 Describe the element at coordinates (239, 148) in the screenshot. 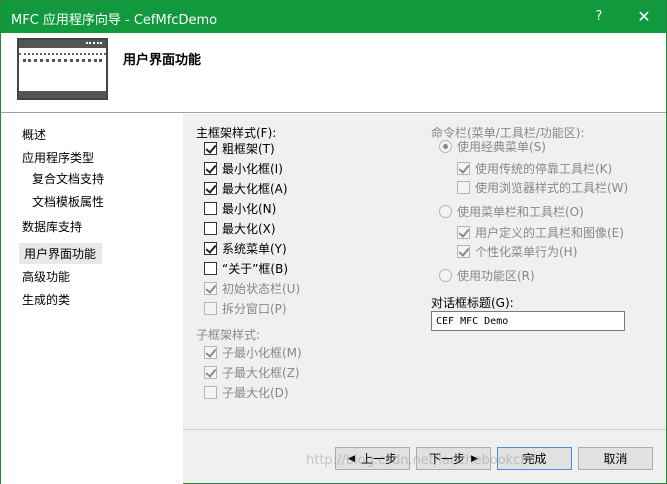

I see `thick-frame-checkbox: 粗框架(T)` at that location.